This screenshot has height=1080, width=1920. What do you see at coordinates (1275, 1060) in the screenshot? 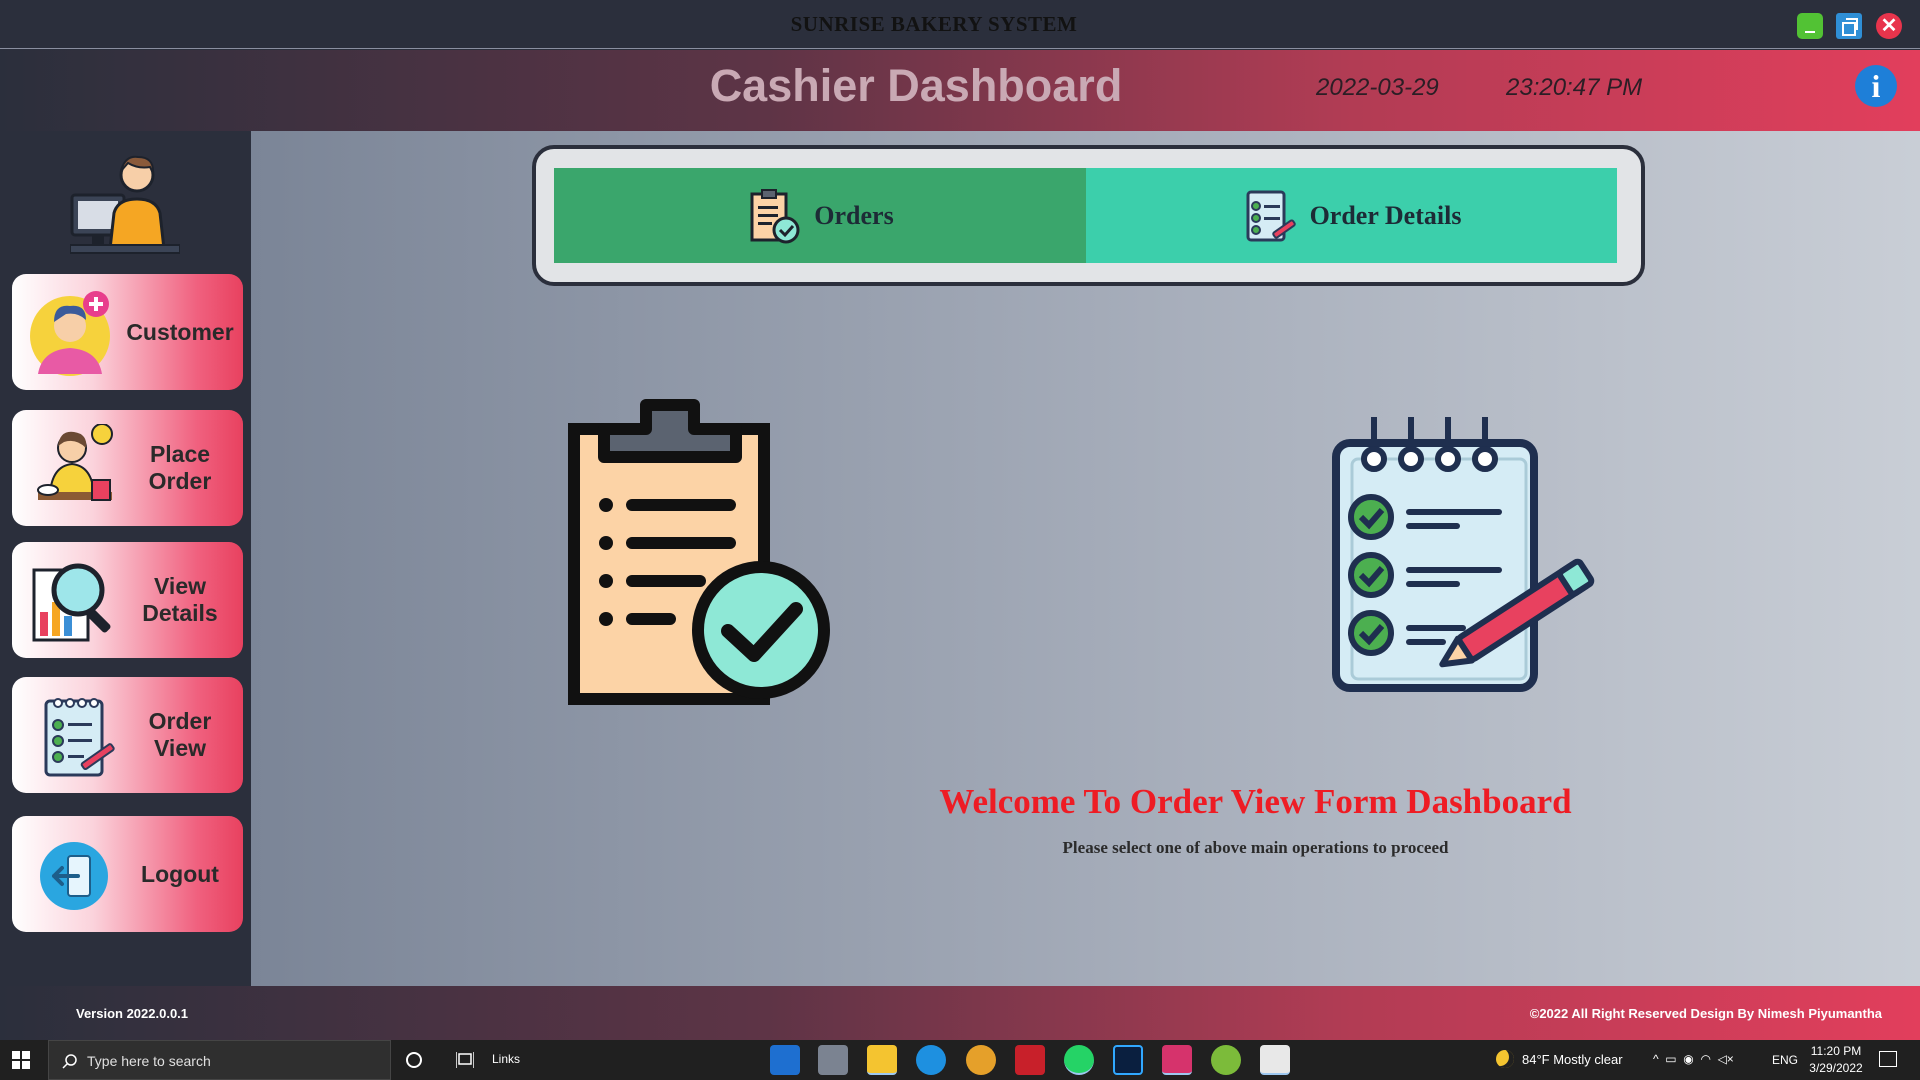
I see `java-icon` at bounding box center [1275, 1060].